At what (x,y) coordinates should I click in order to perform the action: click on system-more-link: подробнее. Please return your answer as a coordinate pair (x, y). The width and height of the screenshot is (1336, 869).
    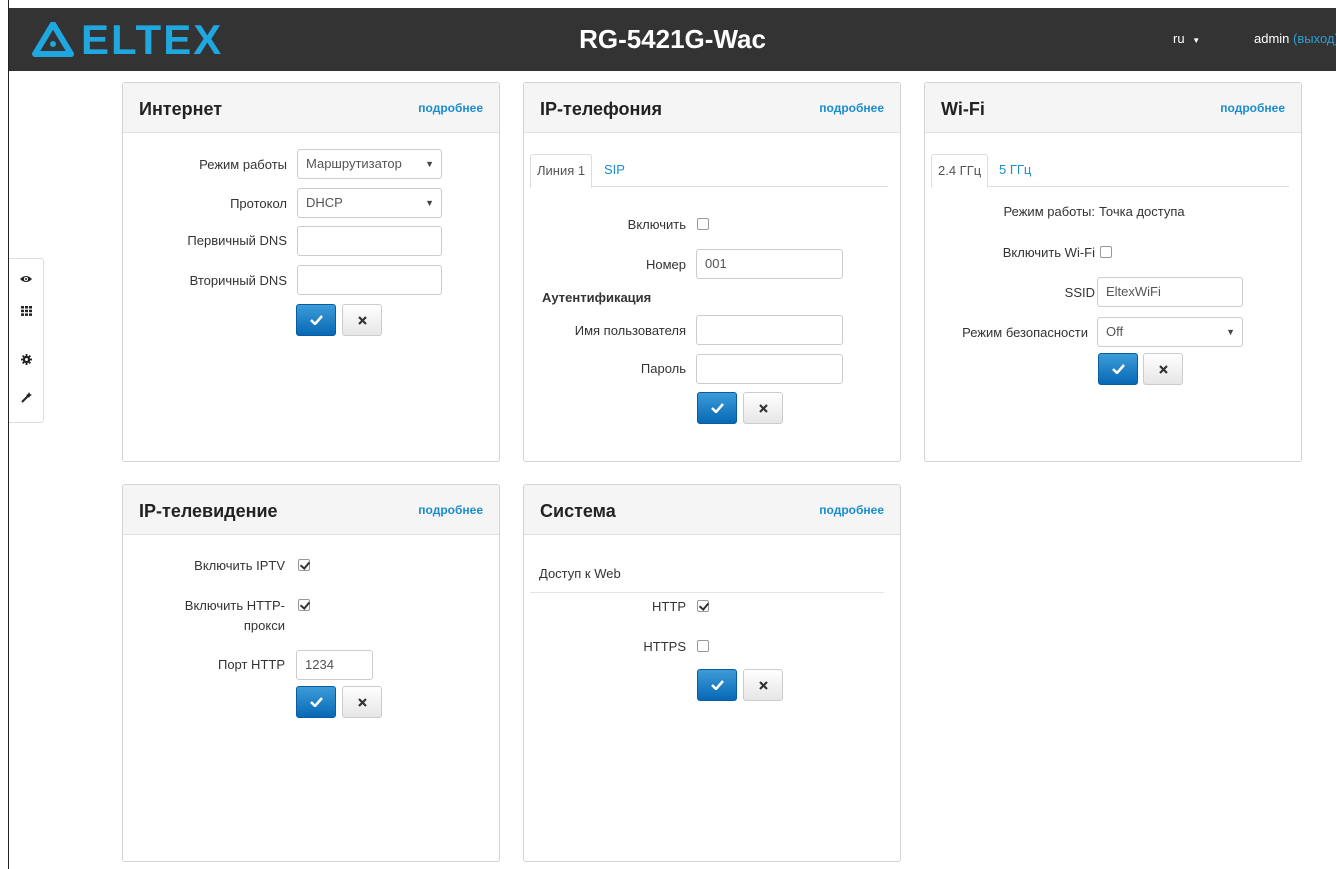
    Looking at the image, I should click on (851, 510).